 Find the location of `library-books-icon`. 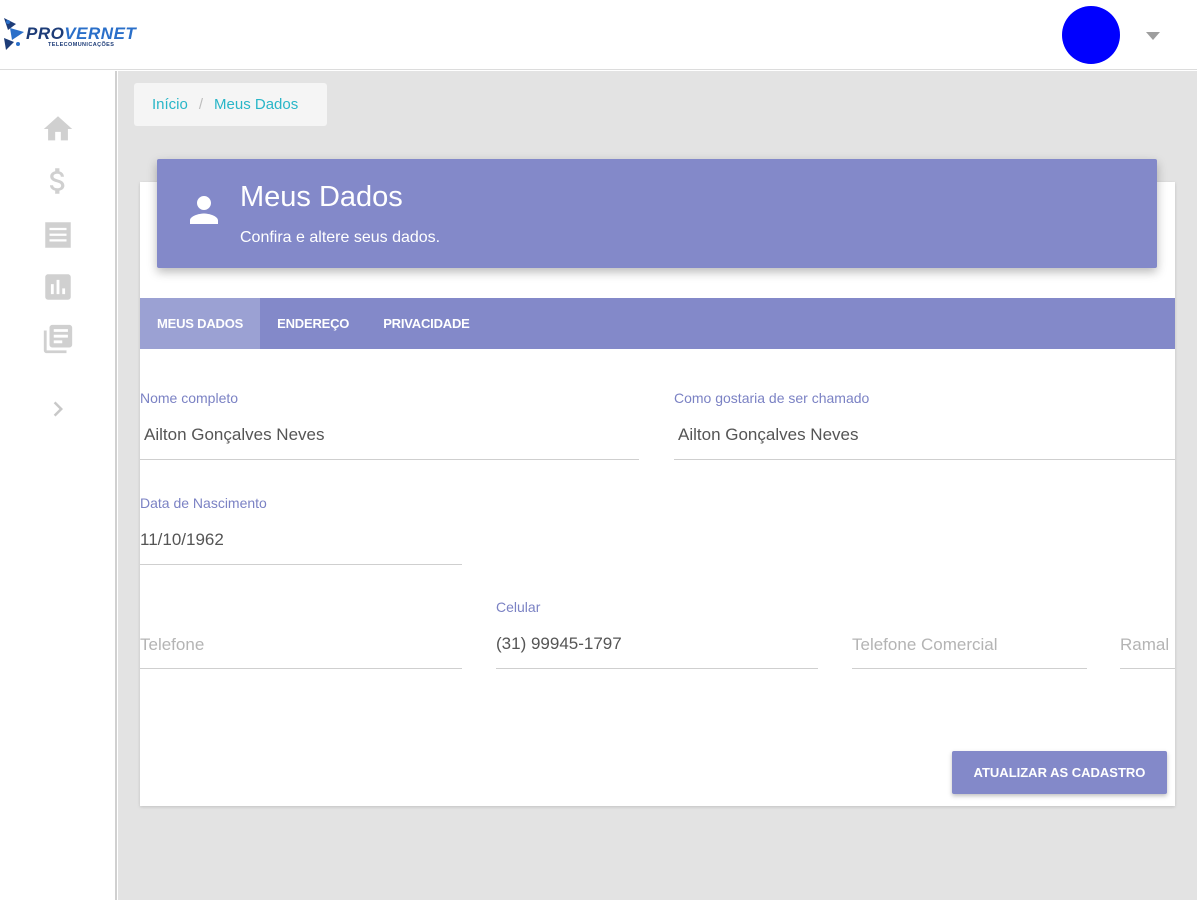

library-books-icon is located at coordinates (58, 339).